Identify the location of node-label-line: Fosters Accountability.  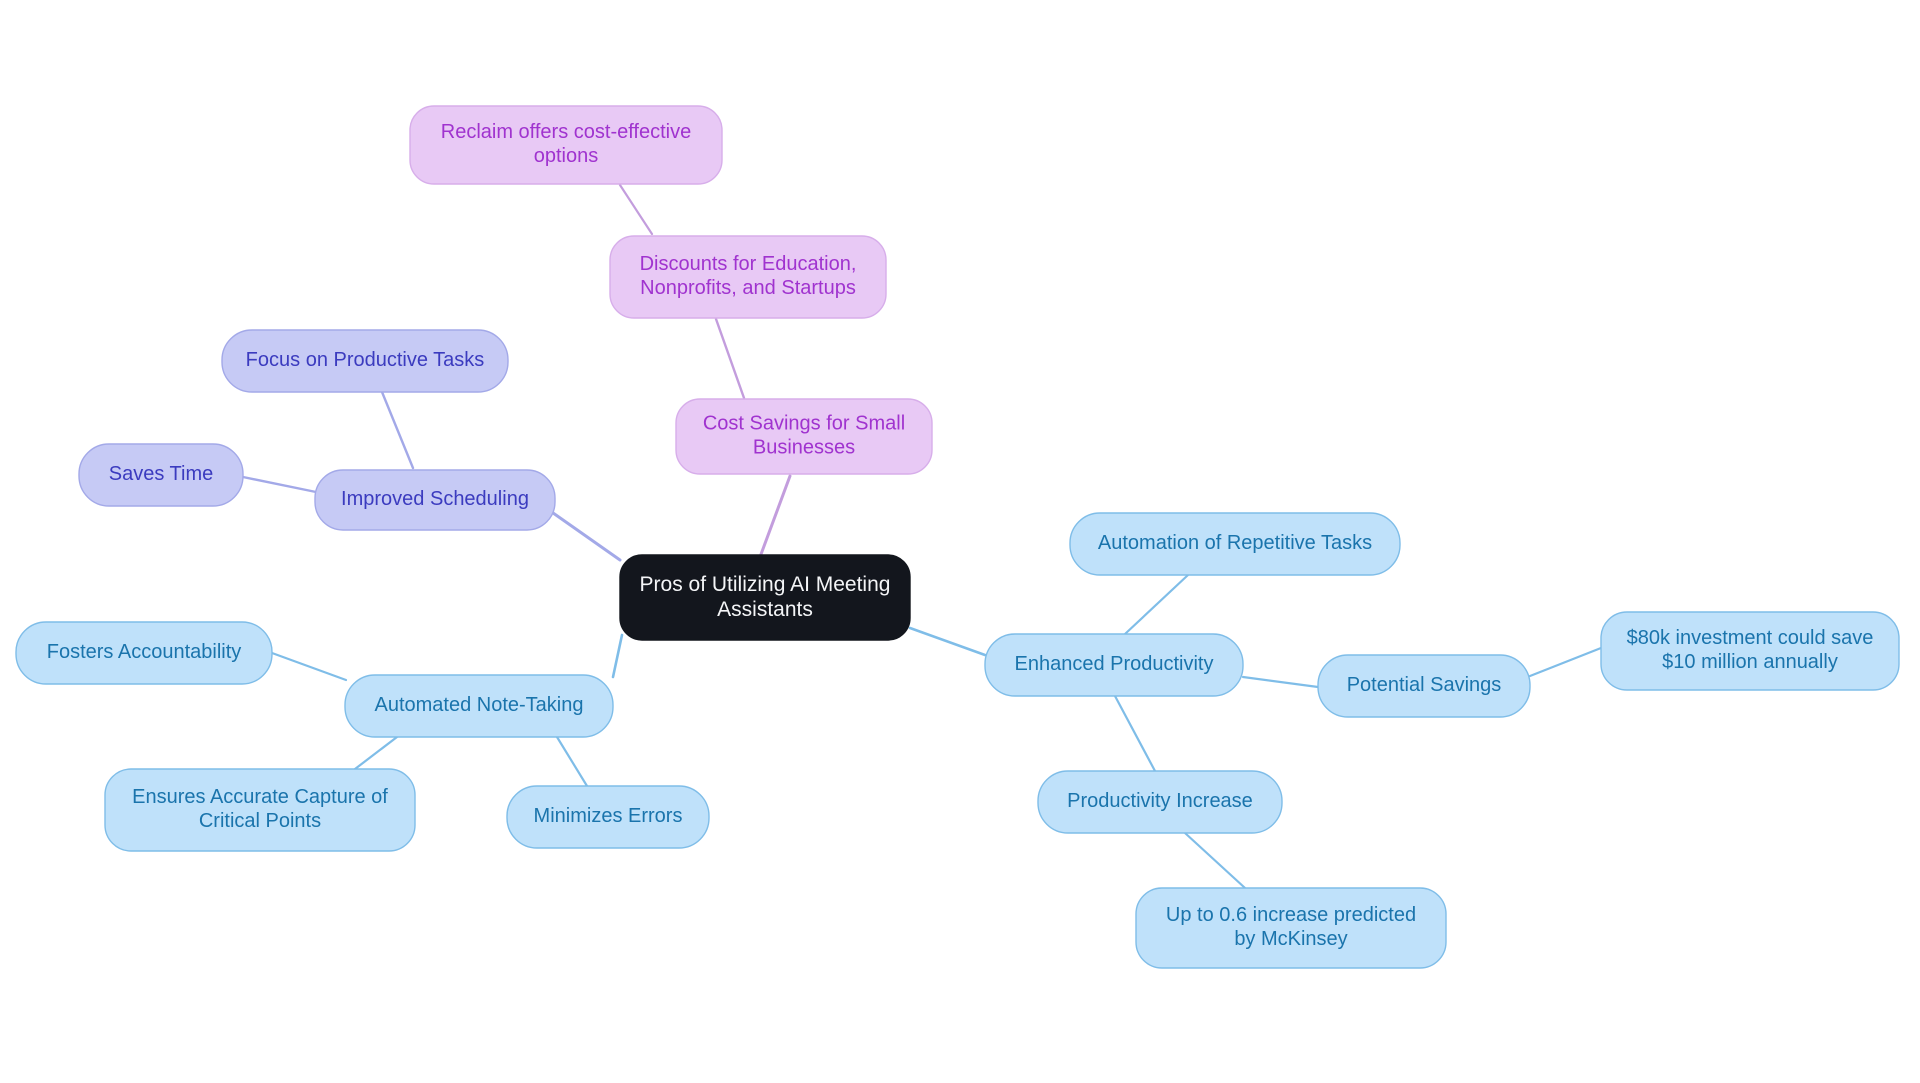
(144, 652).